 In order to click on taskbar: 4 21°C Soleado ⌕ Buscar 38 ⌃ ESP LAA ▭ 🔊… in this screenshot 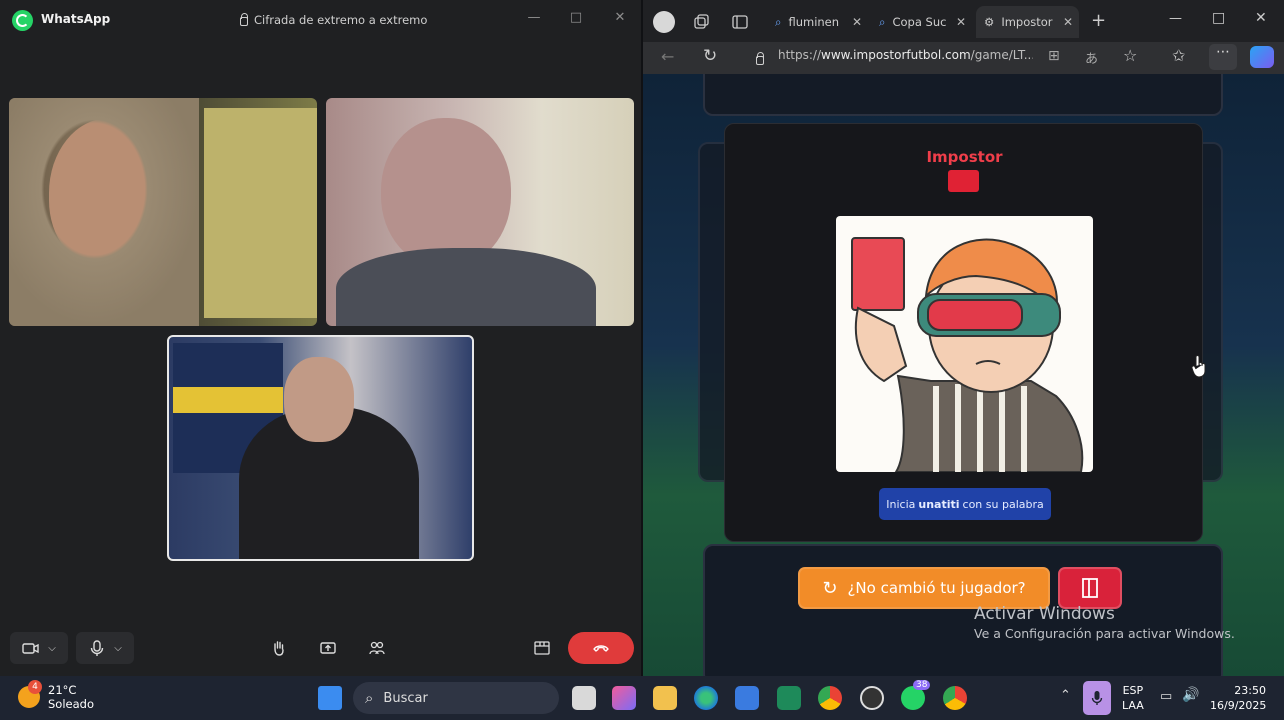, I will do `click(642, 698)`.